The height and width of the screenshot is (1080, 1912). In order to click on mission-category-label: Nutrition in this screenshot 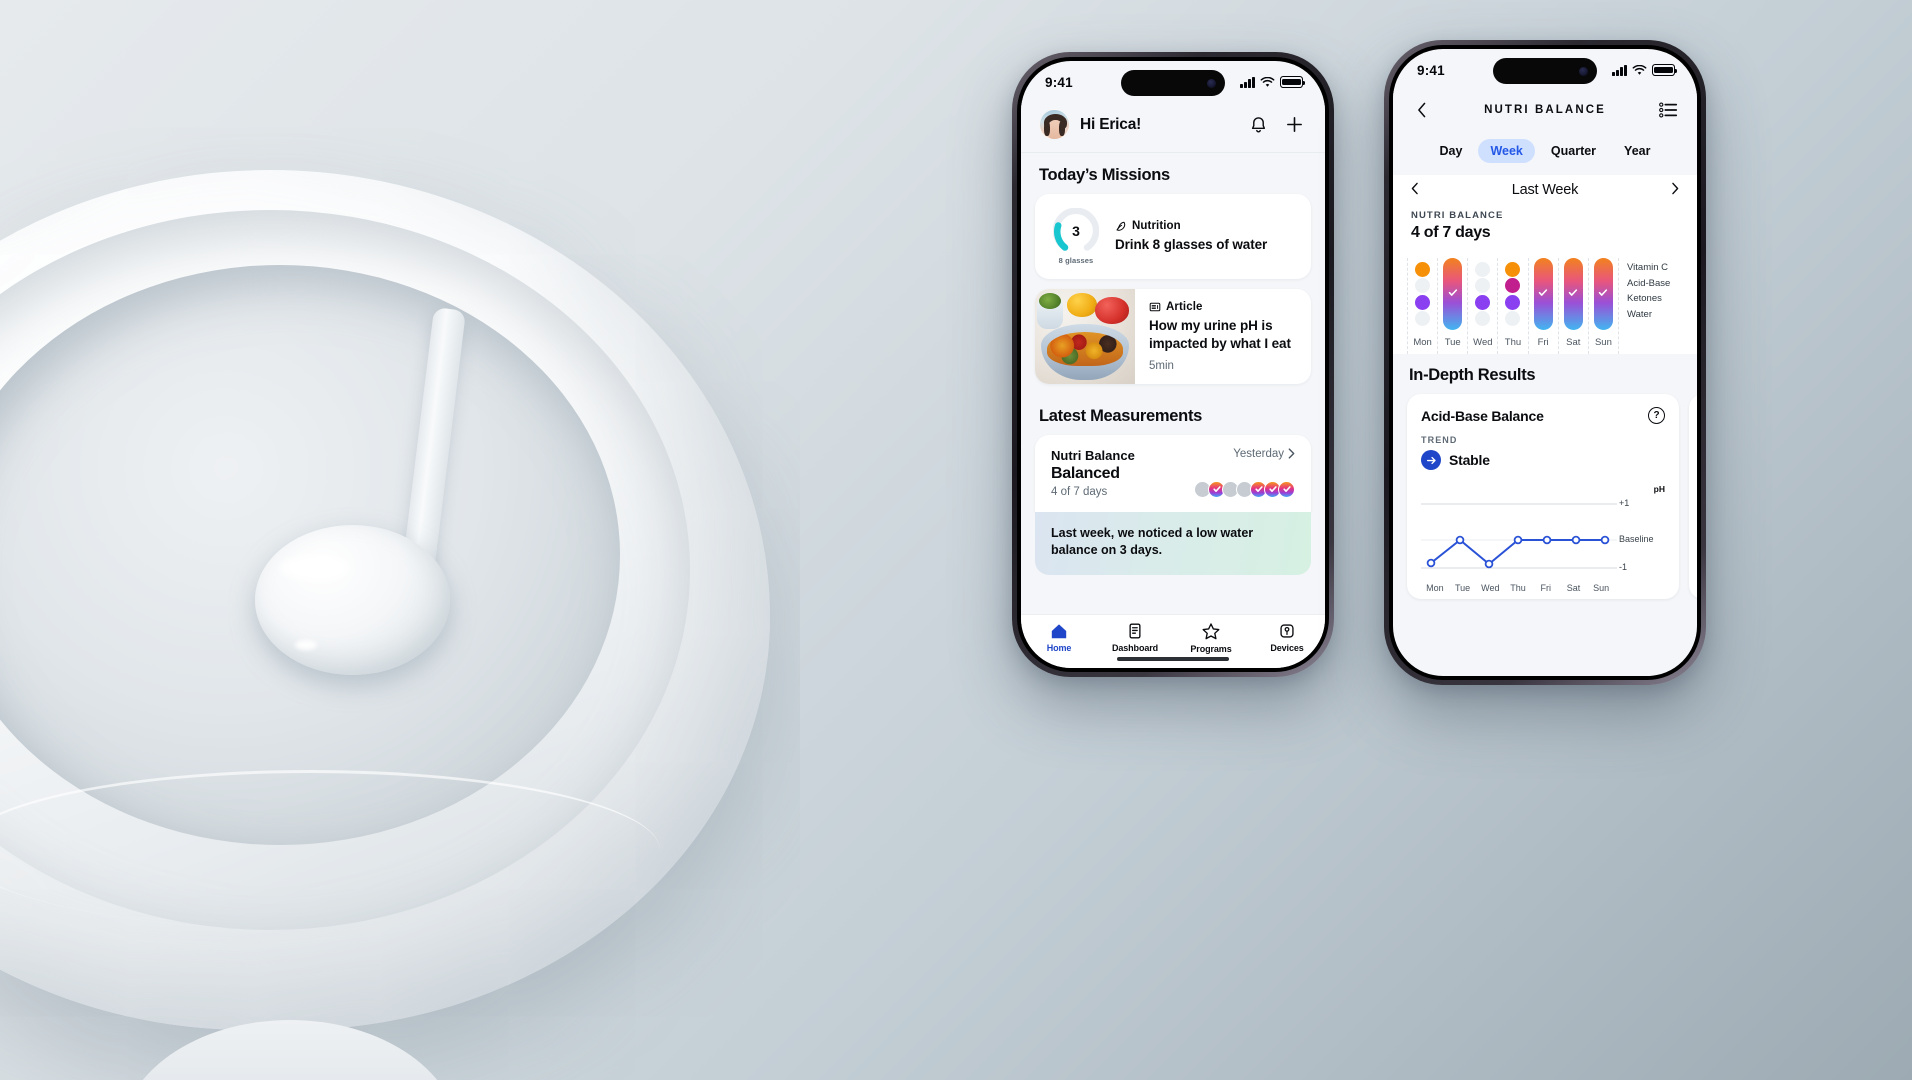, I will do `click(1156, 225)`.